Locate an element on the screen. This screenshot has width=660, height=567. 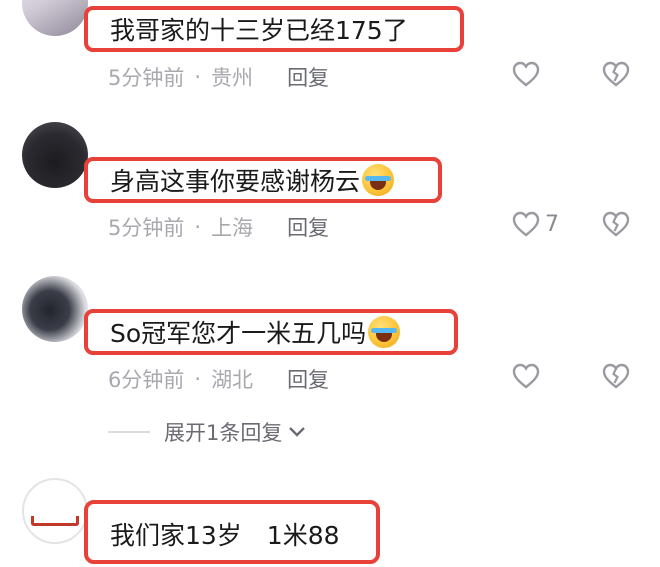
comment-location: 贵州 is located at coordinates (232, 78).